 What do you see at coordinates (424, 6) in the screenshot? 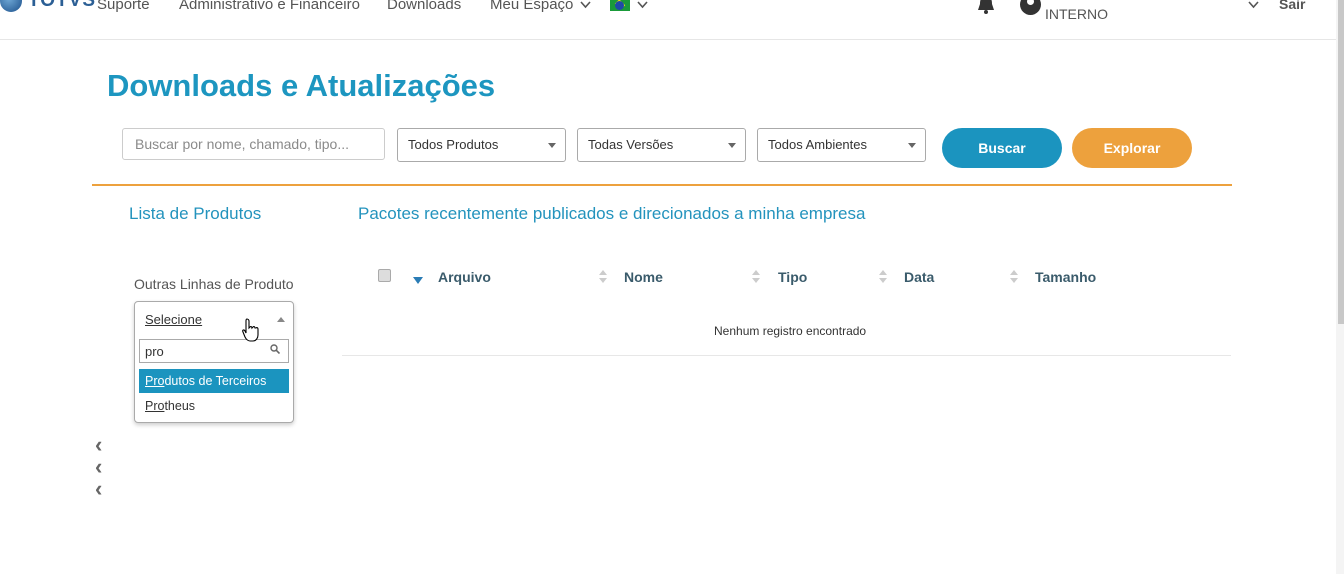
I see `nav-item-downloads: Downloads` at bounding box center [424, 6].